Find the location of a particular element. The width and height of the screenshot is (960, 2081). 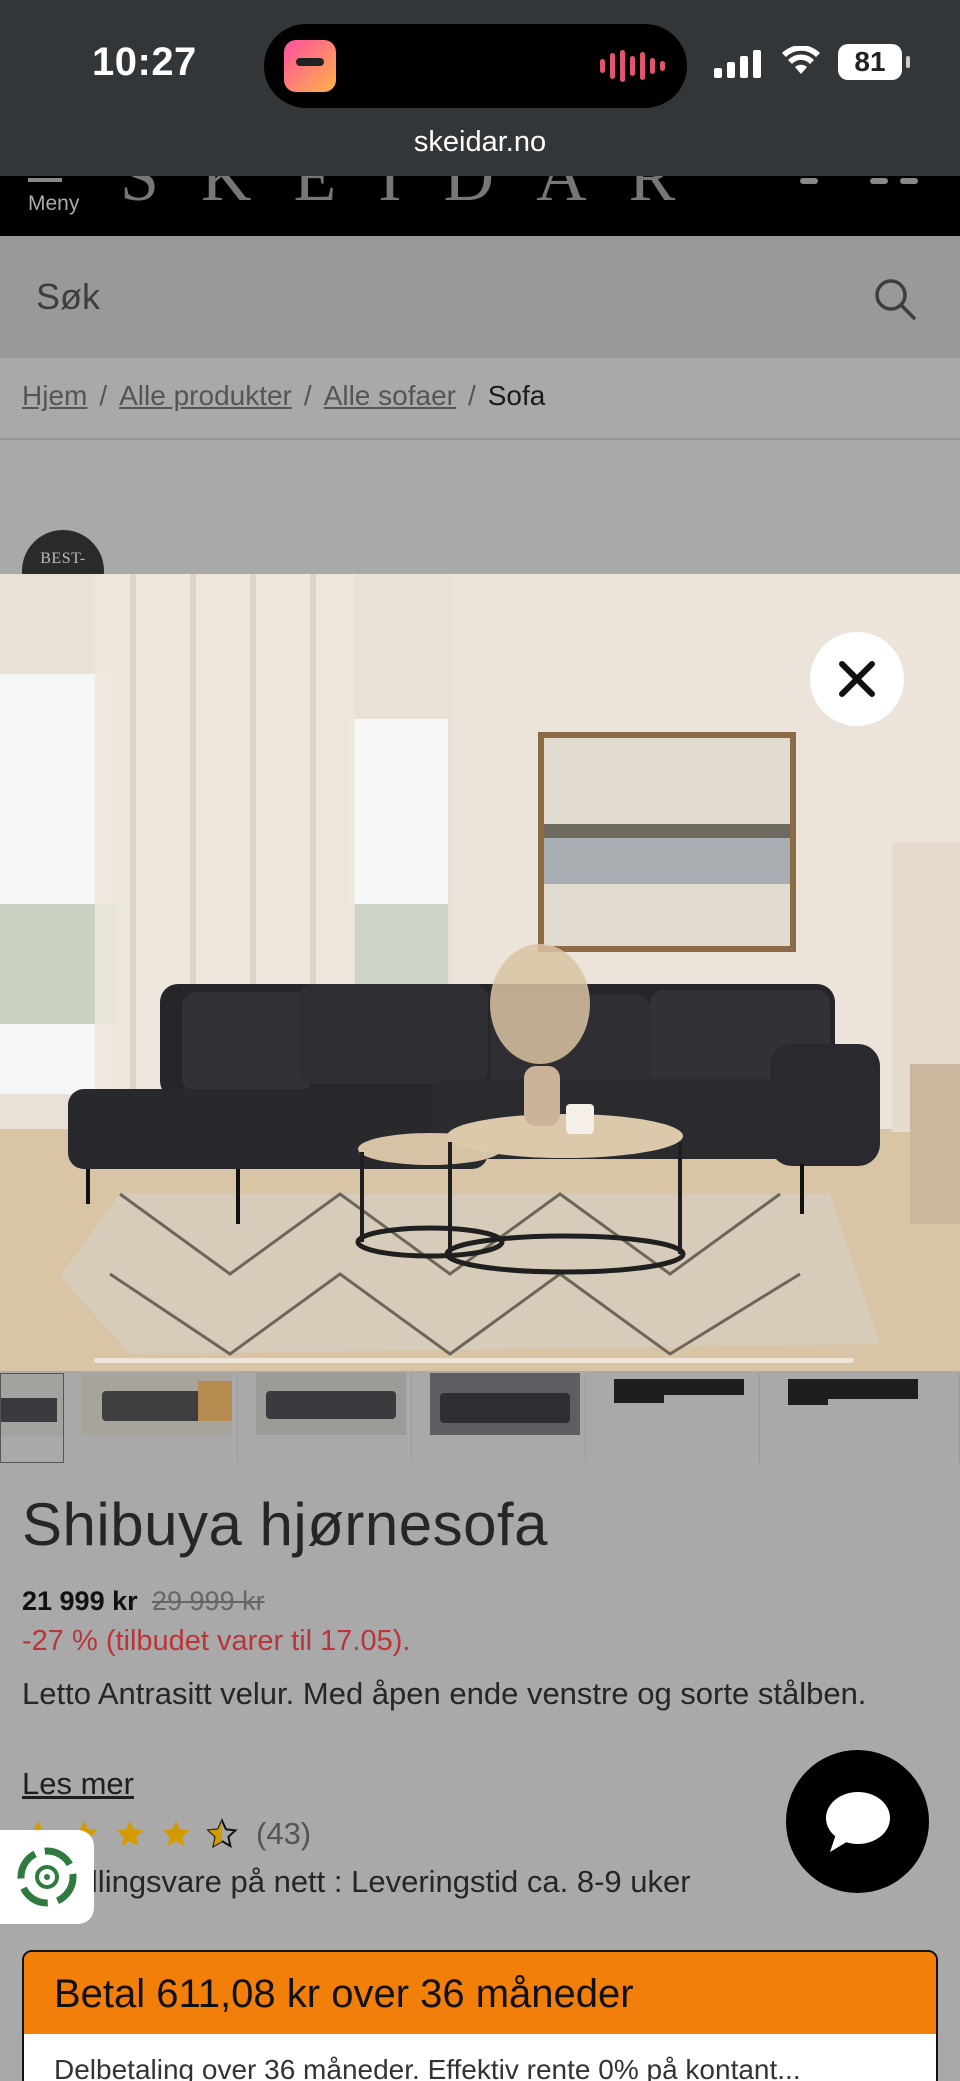

clock: 10:27 is located at coordinates (144, 62).